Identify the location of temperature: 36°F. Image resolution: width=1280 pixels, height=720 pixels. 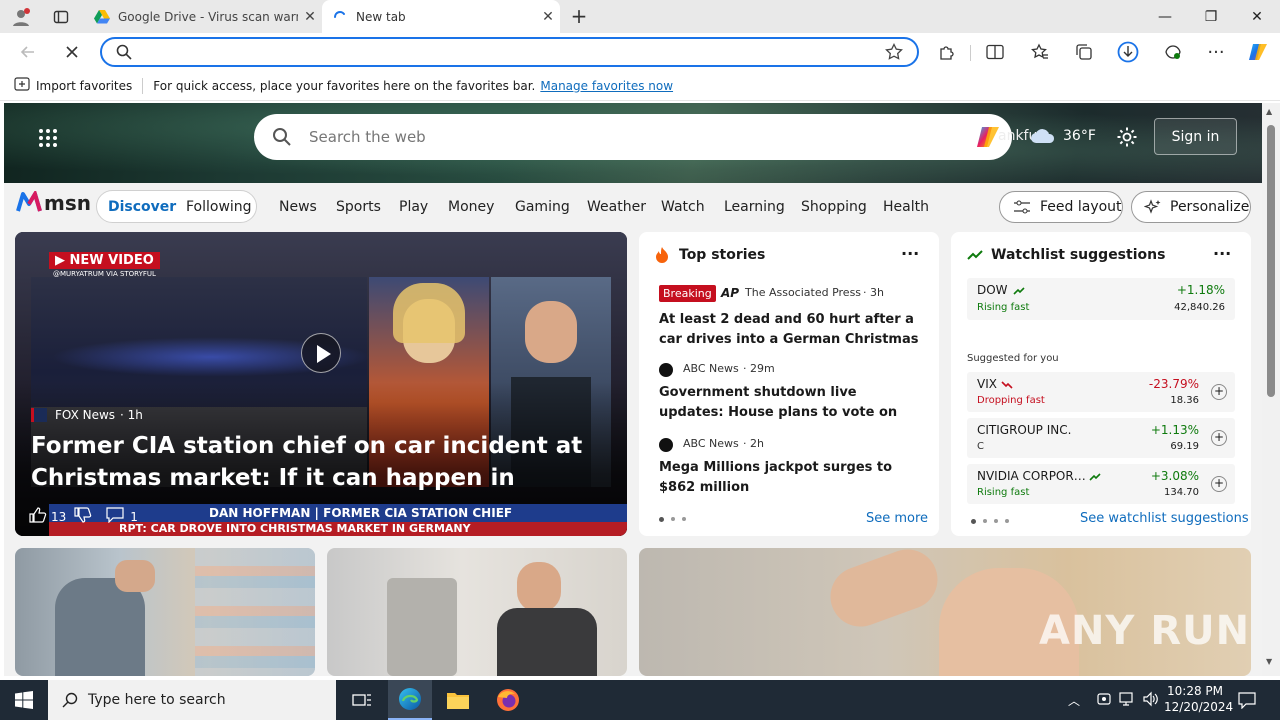
(1079, 136).